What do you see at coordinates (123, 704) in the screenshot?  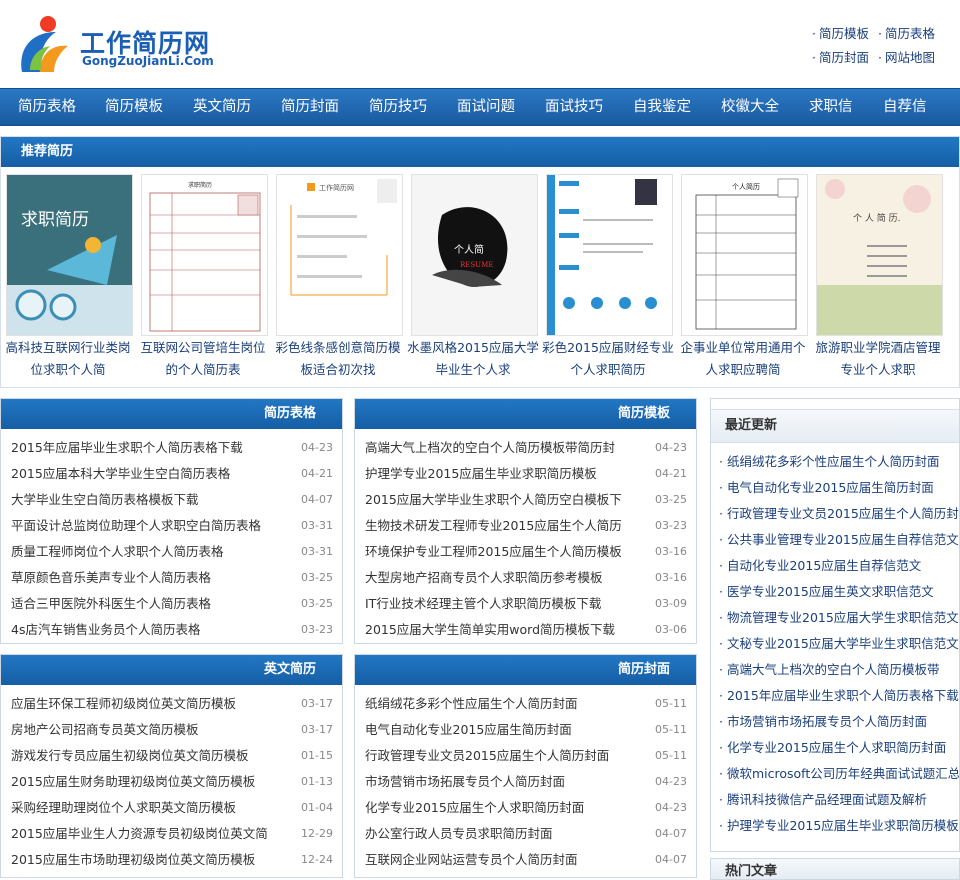 I see `list-item-title: 应届生环保工程师初级岗位英文简历模板` at bounding box center [123, 704].